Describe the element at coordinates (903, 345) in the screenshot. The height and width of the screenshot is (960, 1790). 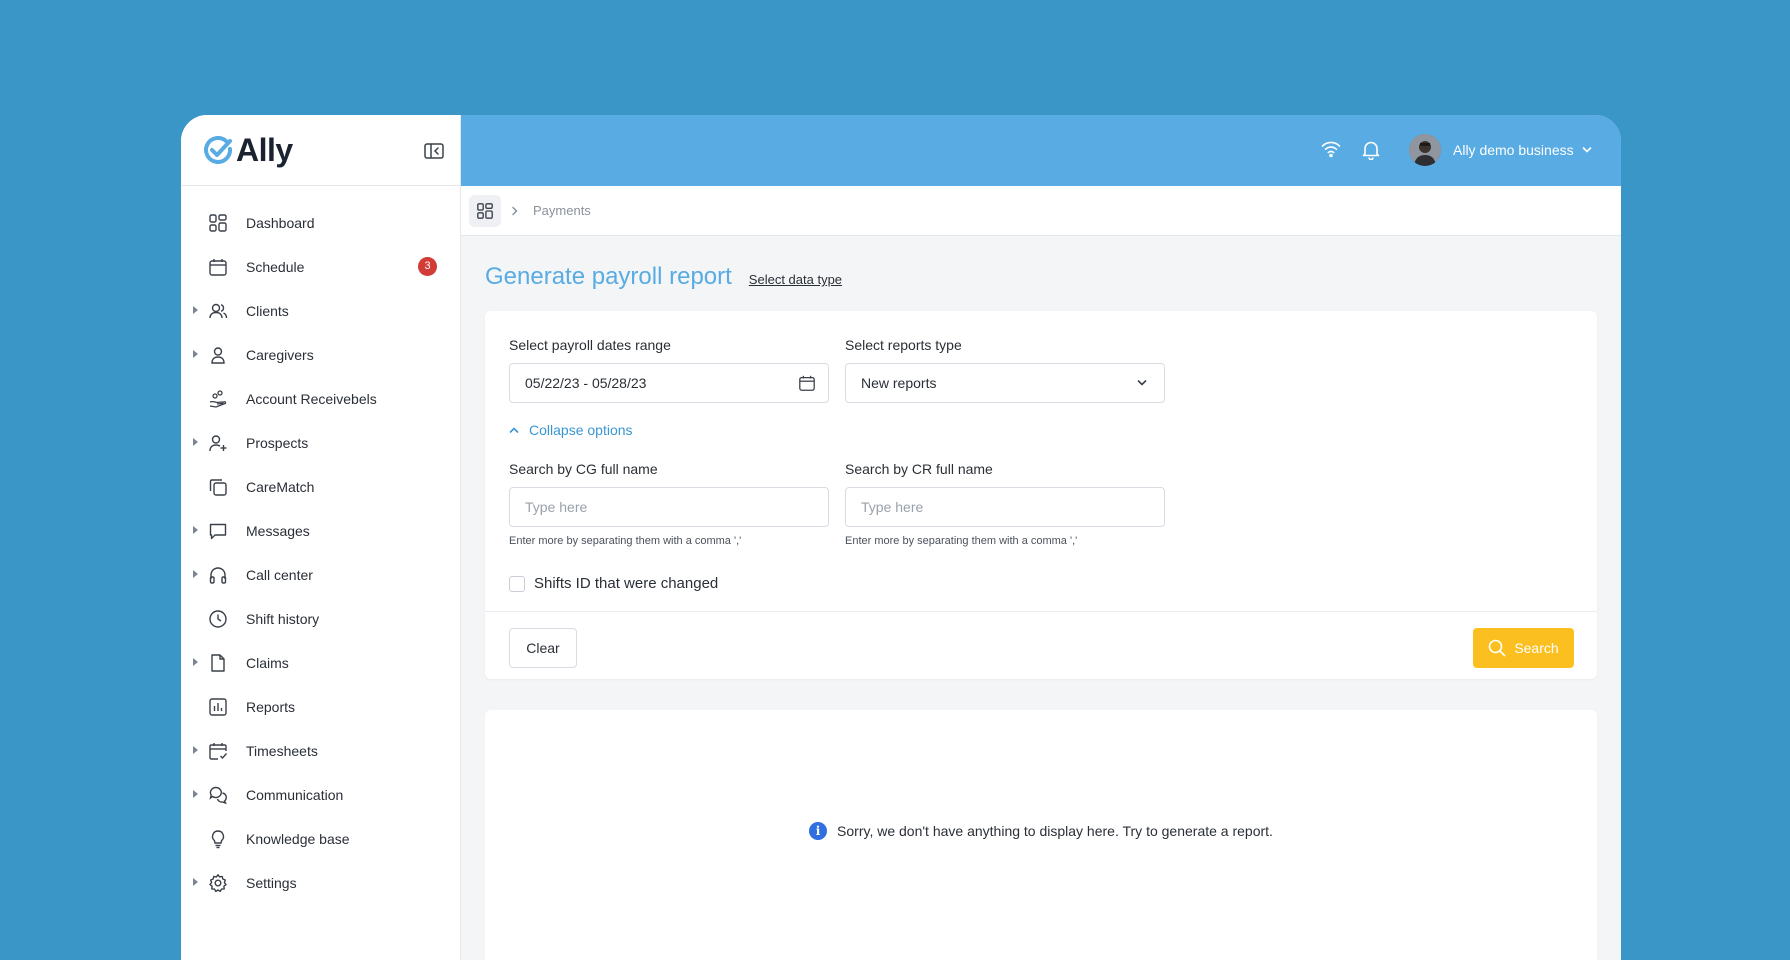
I see `reports-type-label: Select reports type` at that location.